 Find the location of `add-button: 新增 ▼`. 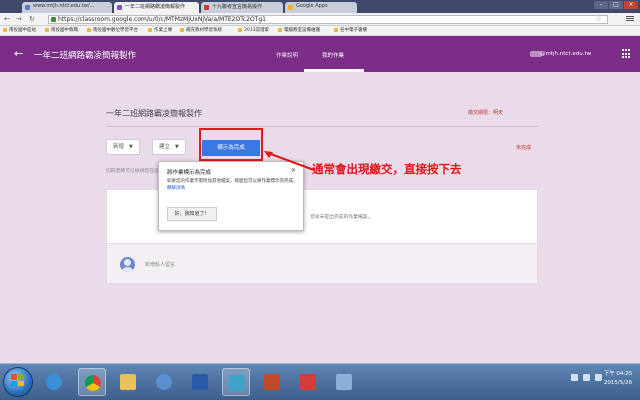

add-button: 新增 ▼ is located at coordinates (123, 147).